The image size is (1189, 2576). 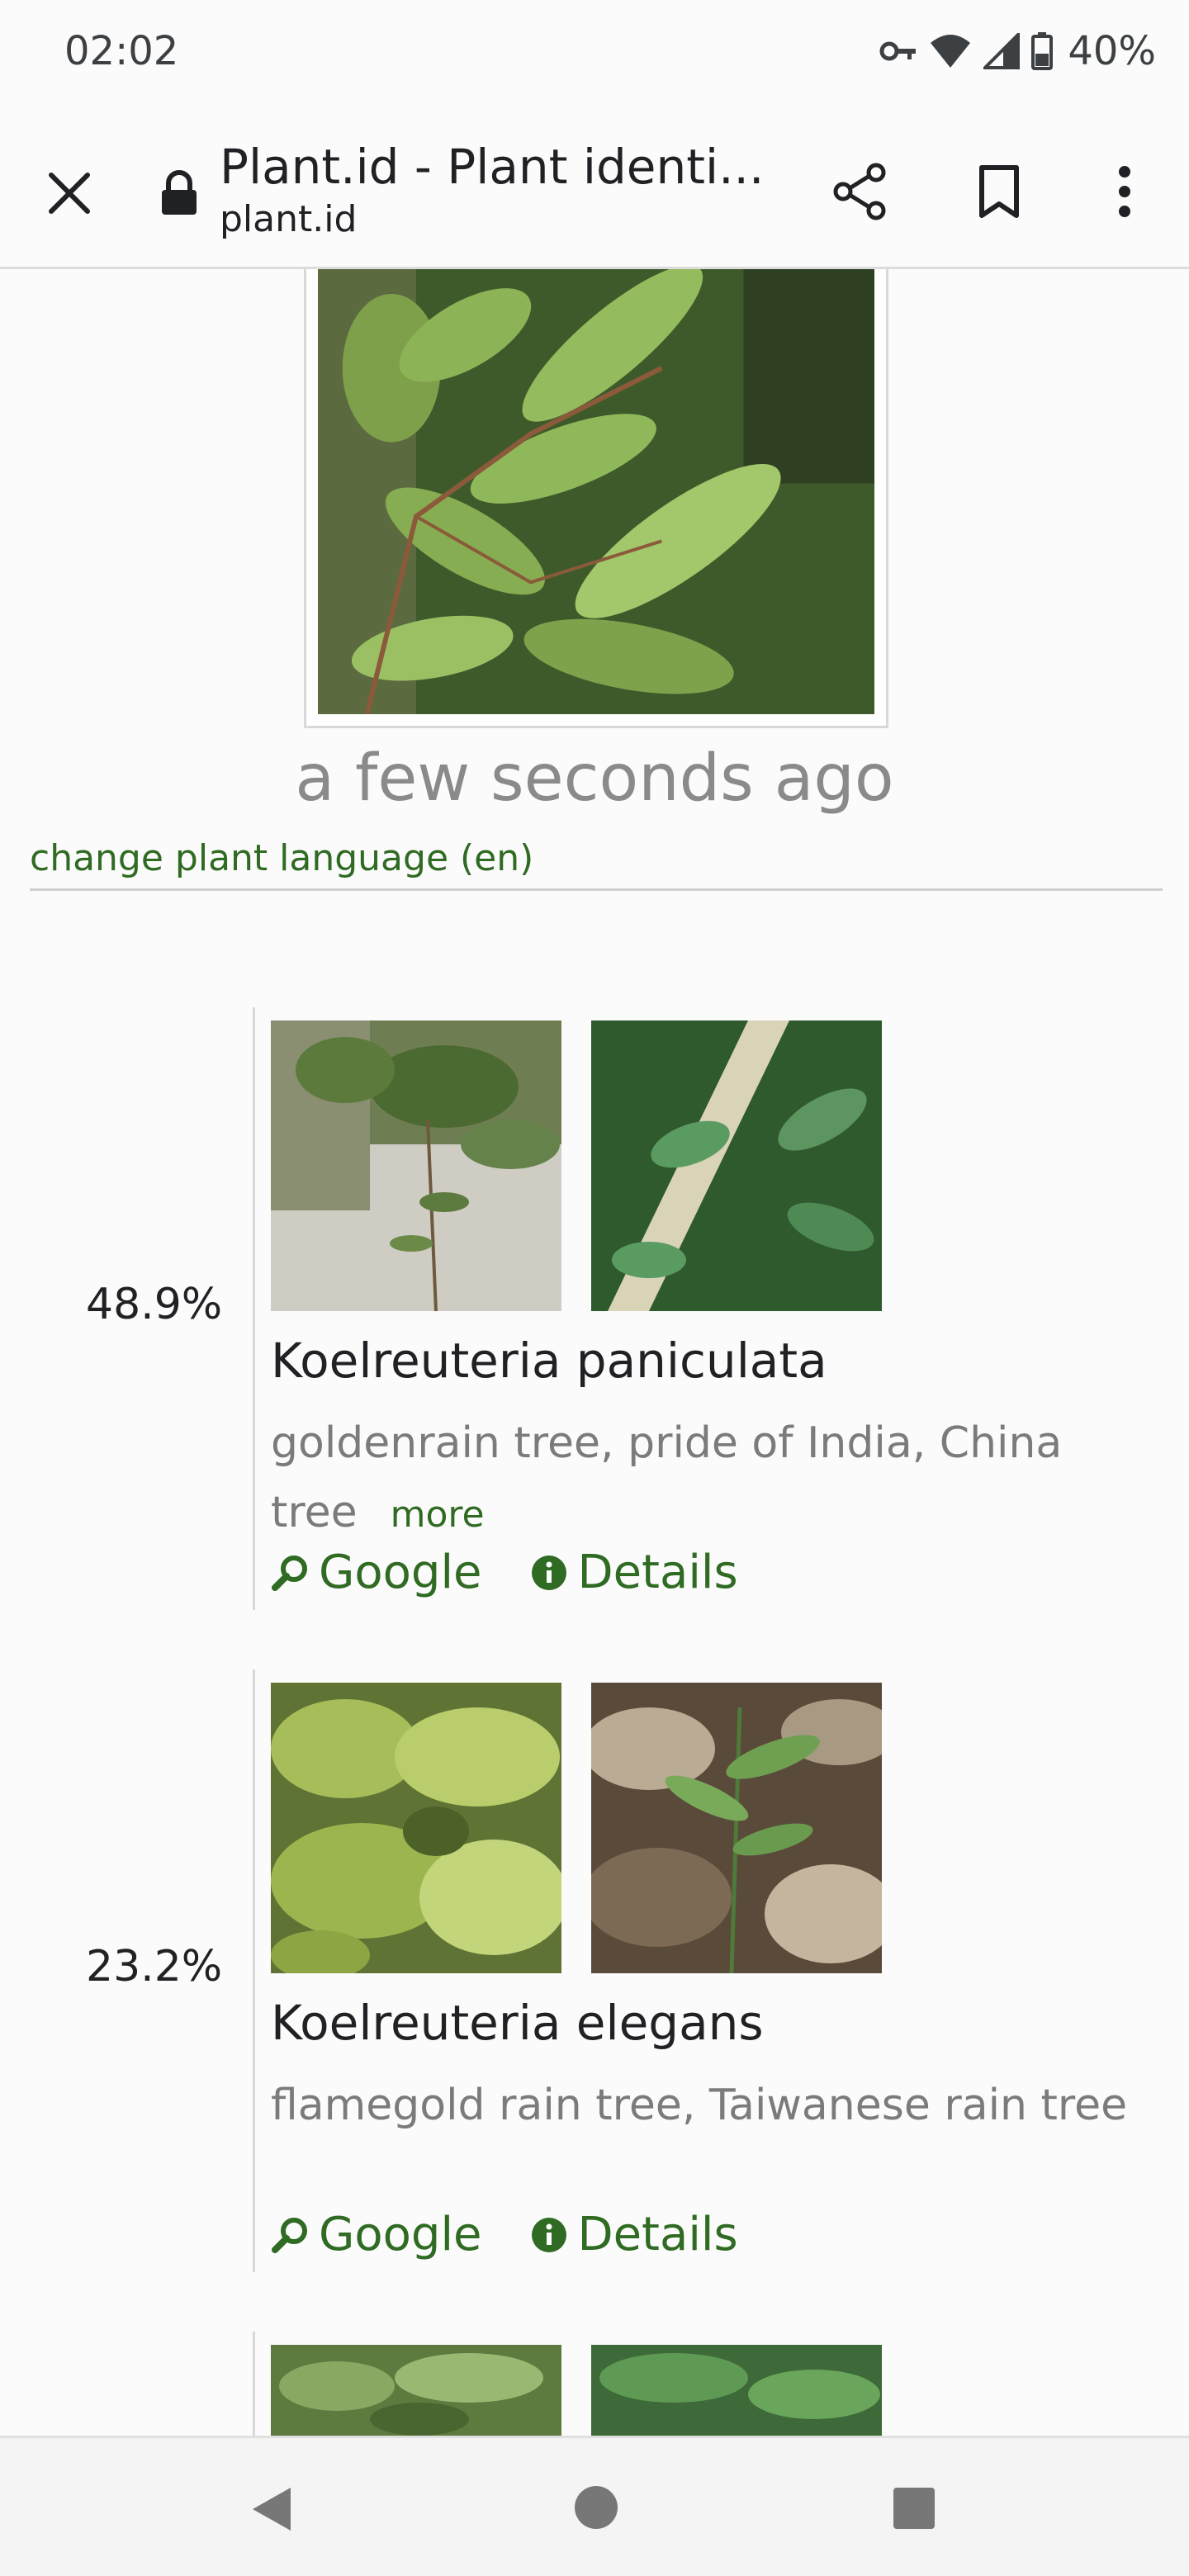 I want to click on back-triangle-icon, so click(x=272, y=2509).